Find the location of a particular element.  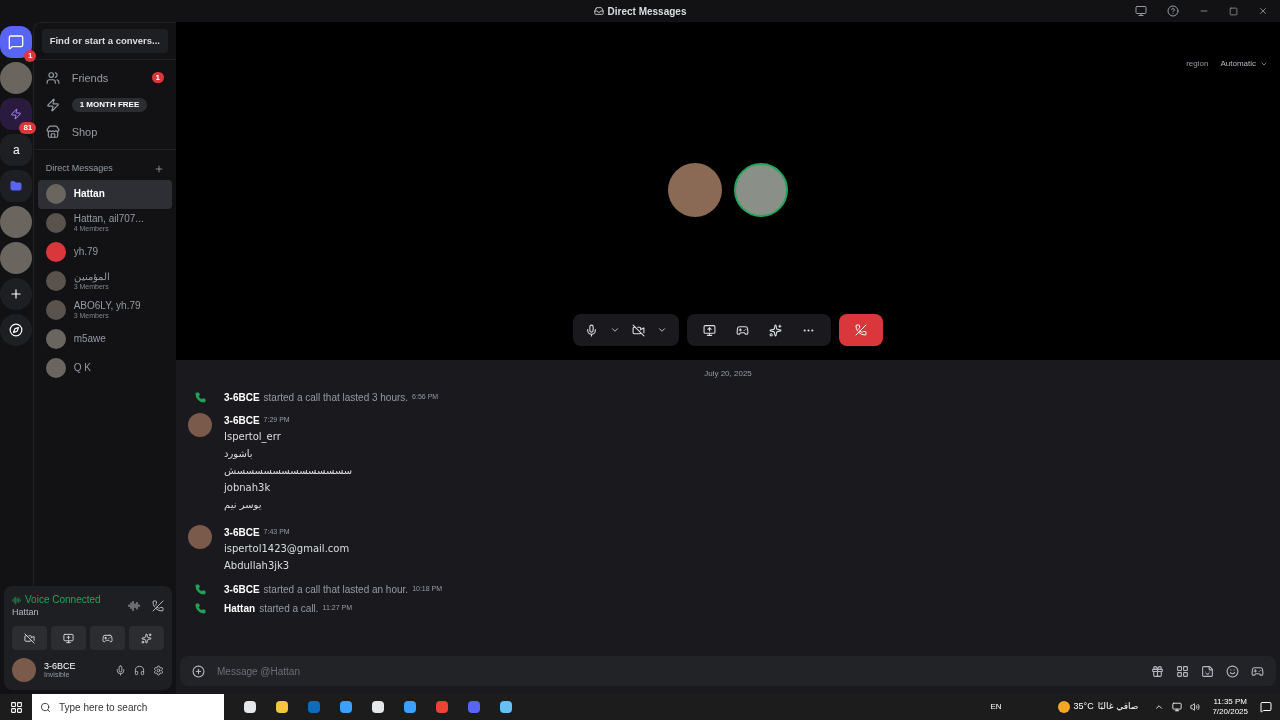

add-server-button is located at coordinates (16, 294).